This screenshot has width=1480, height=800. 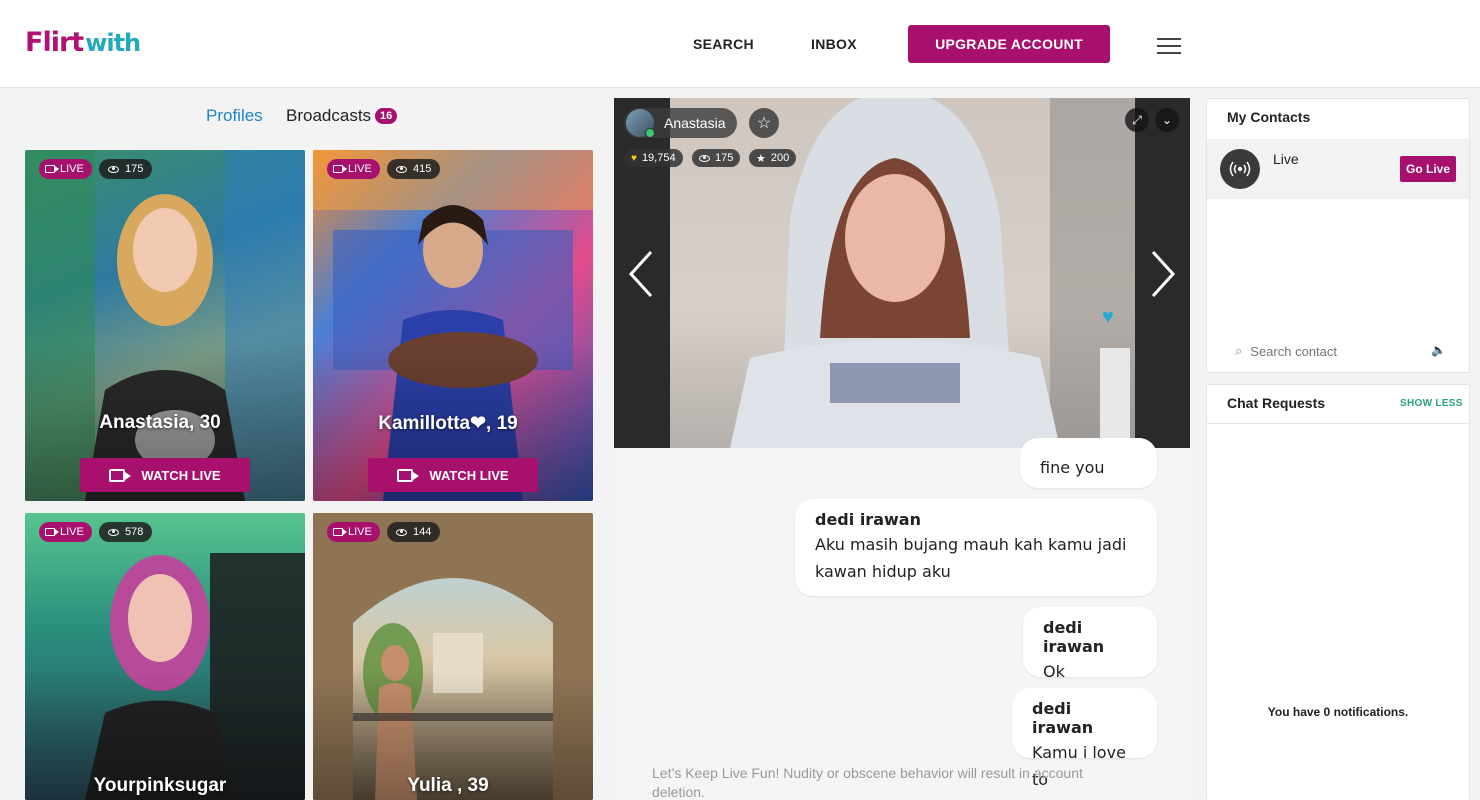 I want to click on profile-card: LIVE 144 Yulia , 39, so click(x=453, y=656).